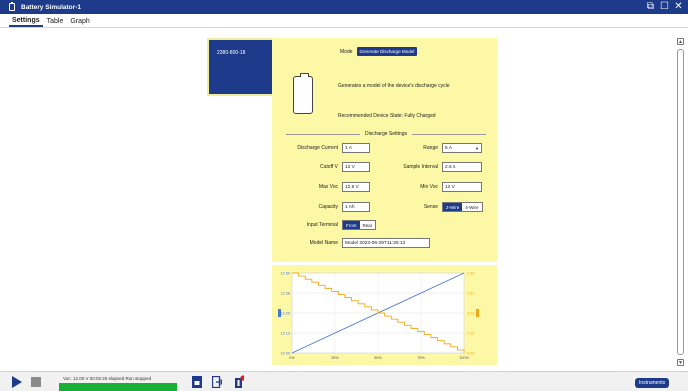 The image size is (688, 391). I want to click on scroll-down-icon: ▼, so click(680, 362).